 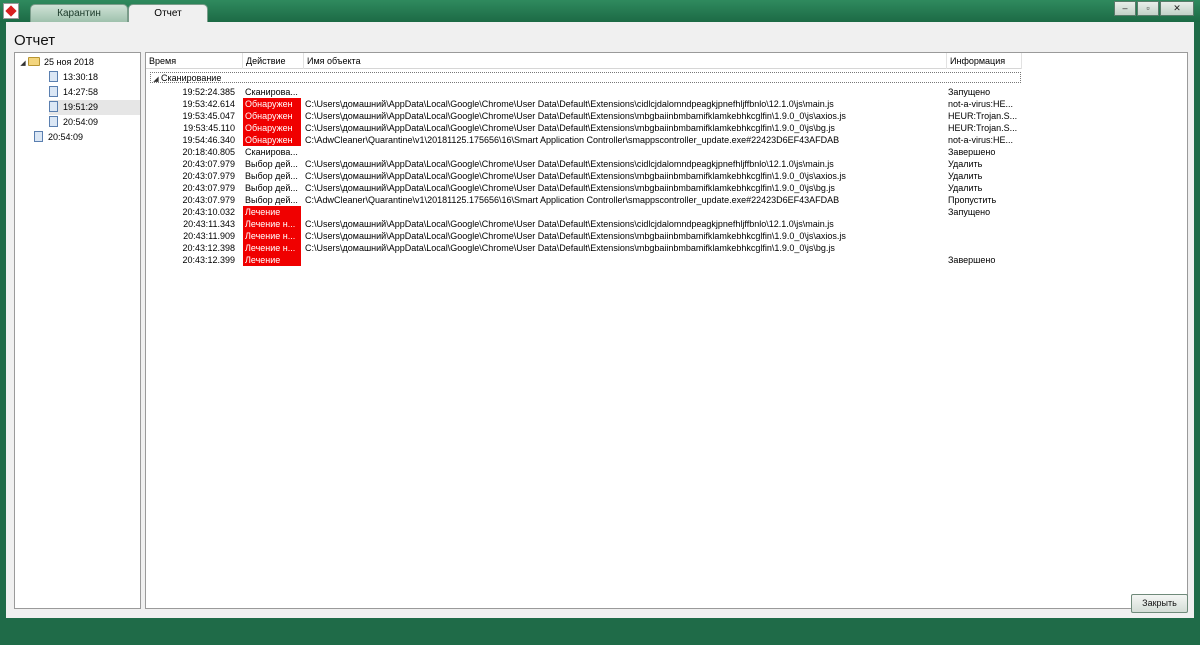 I want to click on cell-time: 20:18:40.805, so click(x=208, y=152).